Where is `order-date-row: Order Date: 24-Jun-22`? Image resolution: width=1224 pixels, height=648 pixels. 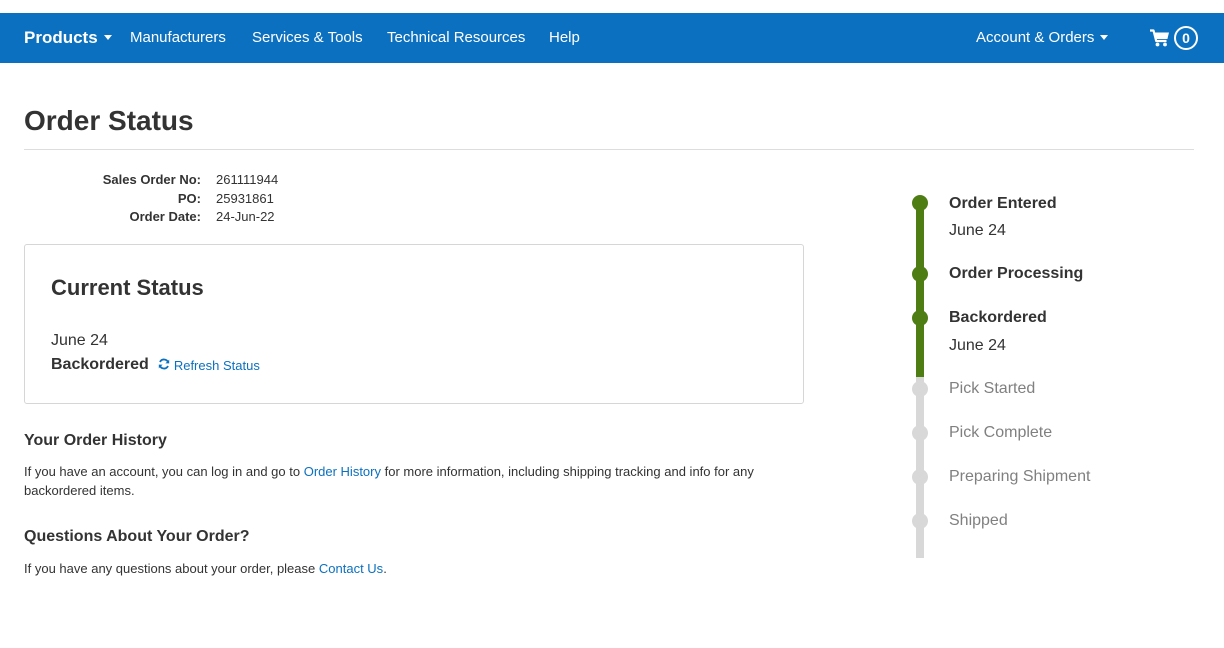
order-date-row: Order Date: 24-Jun-22 is located at coordinates (151, 217).